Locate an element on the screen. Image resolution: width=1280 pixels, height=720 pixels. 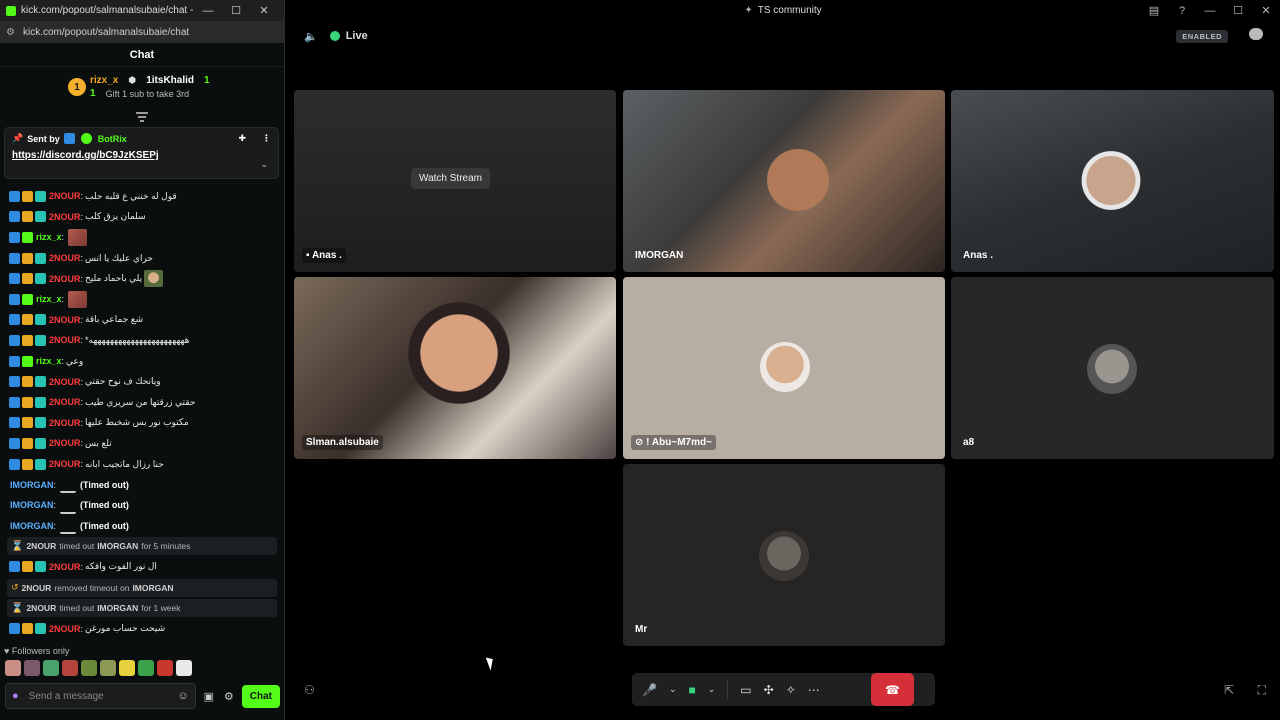
gift-prompt: Gift 1 sub to take 3rd is located at coordinates (148, 94).